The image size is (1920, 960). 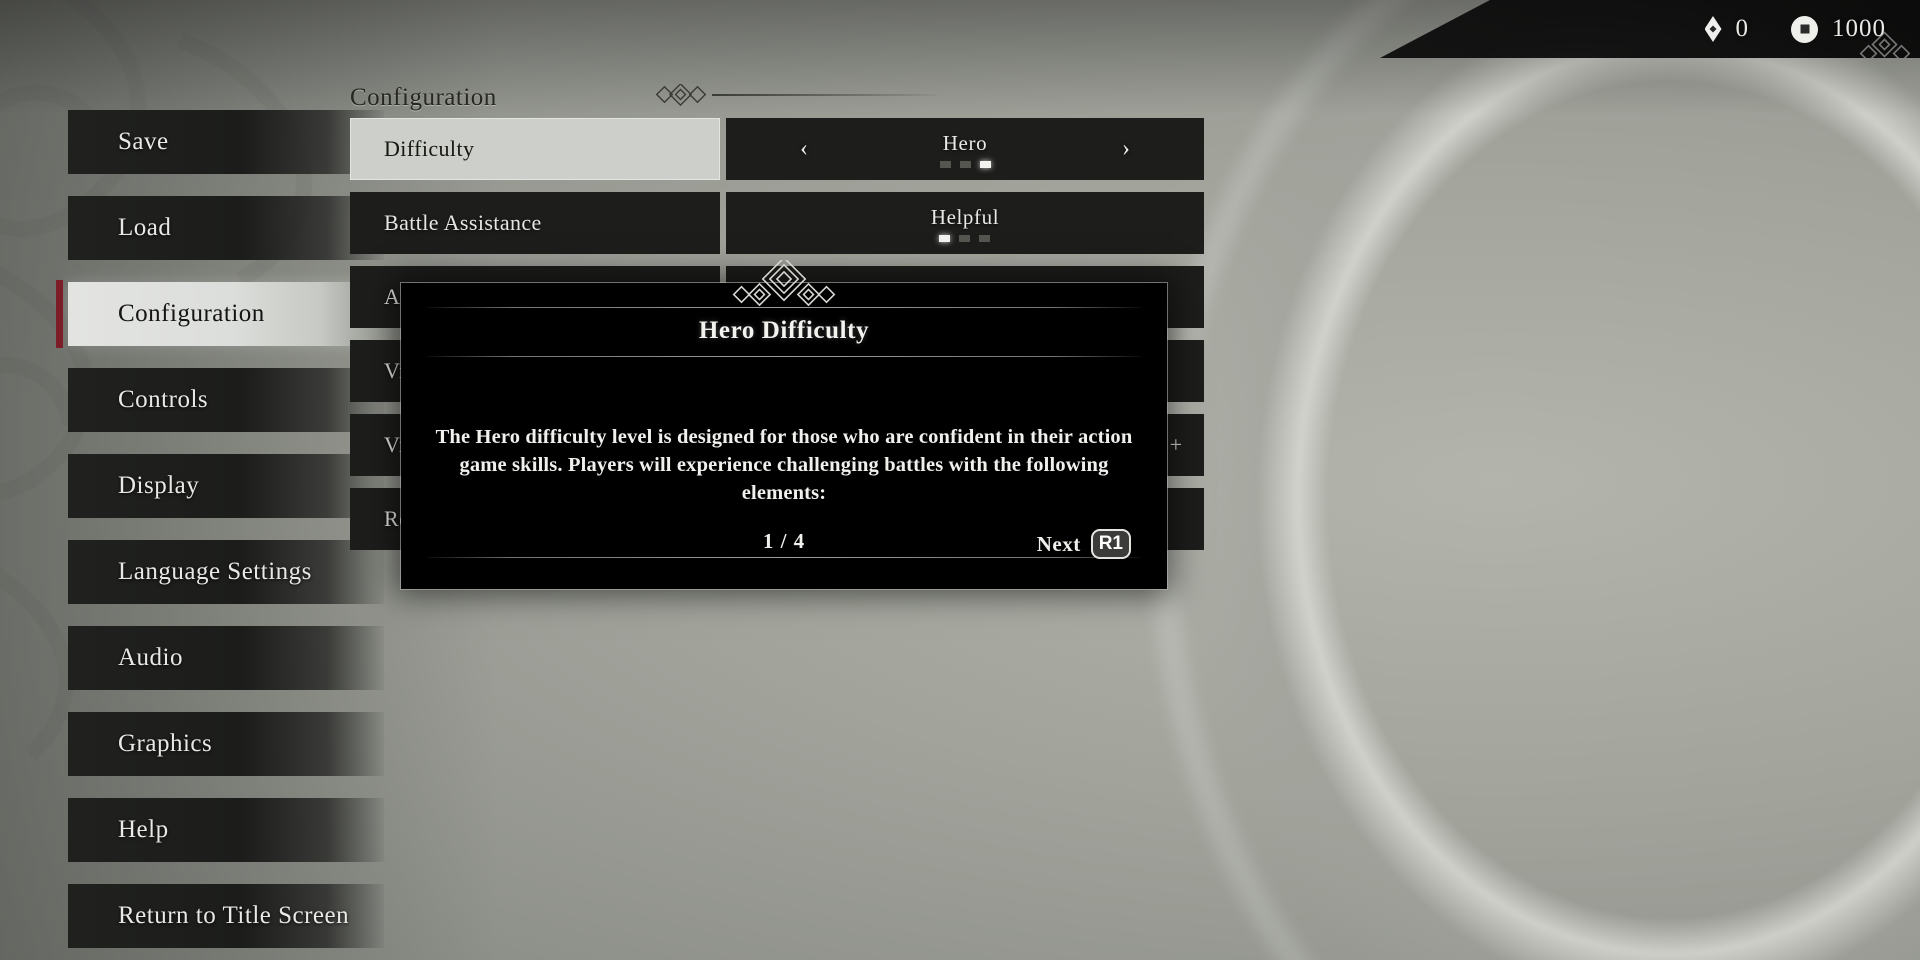 What do you see at coordinates (165, 743) in the screenshot?
I see `sidebar-item-label: Graphics` at bounding box center [165, 743].